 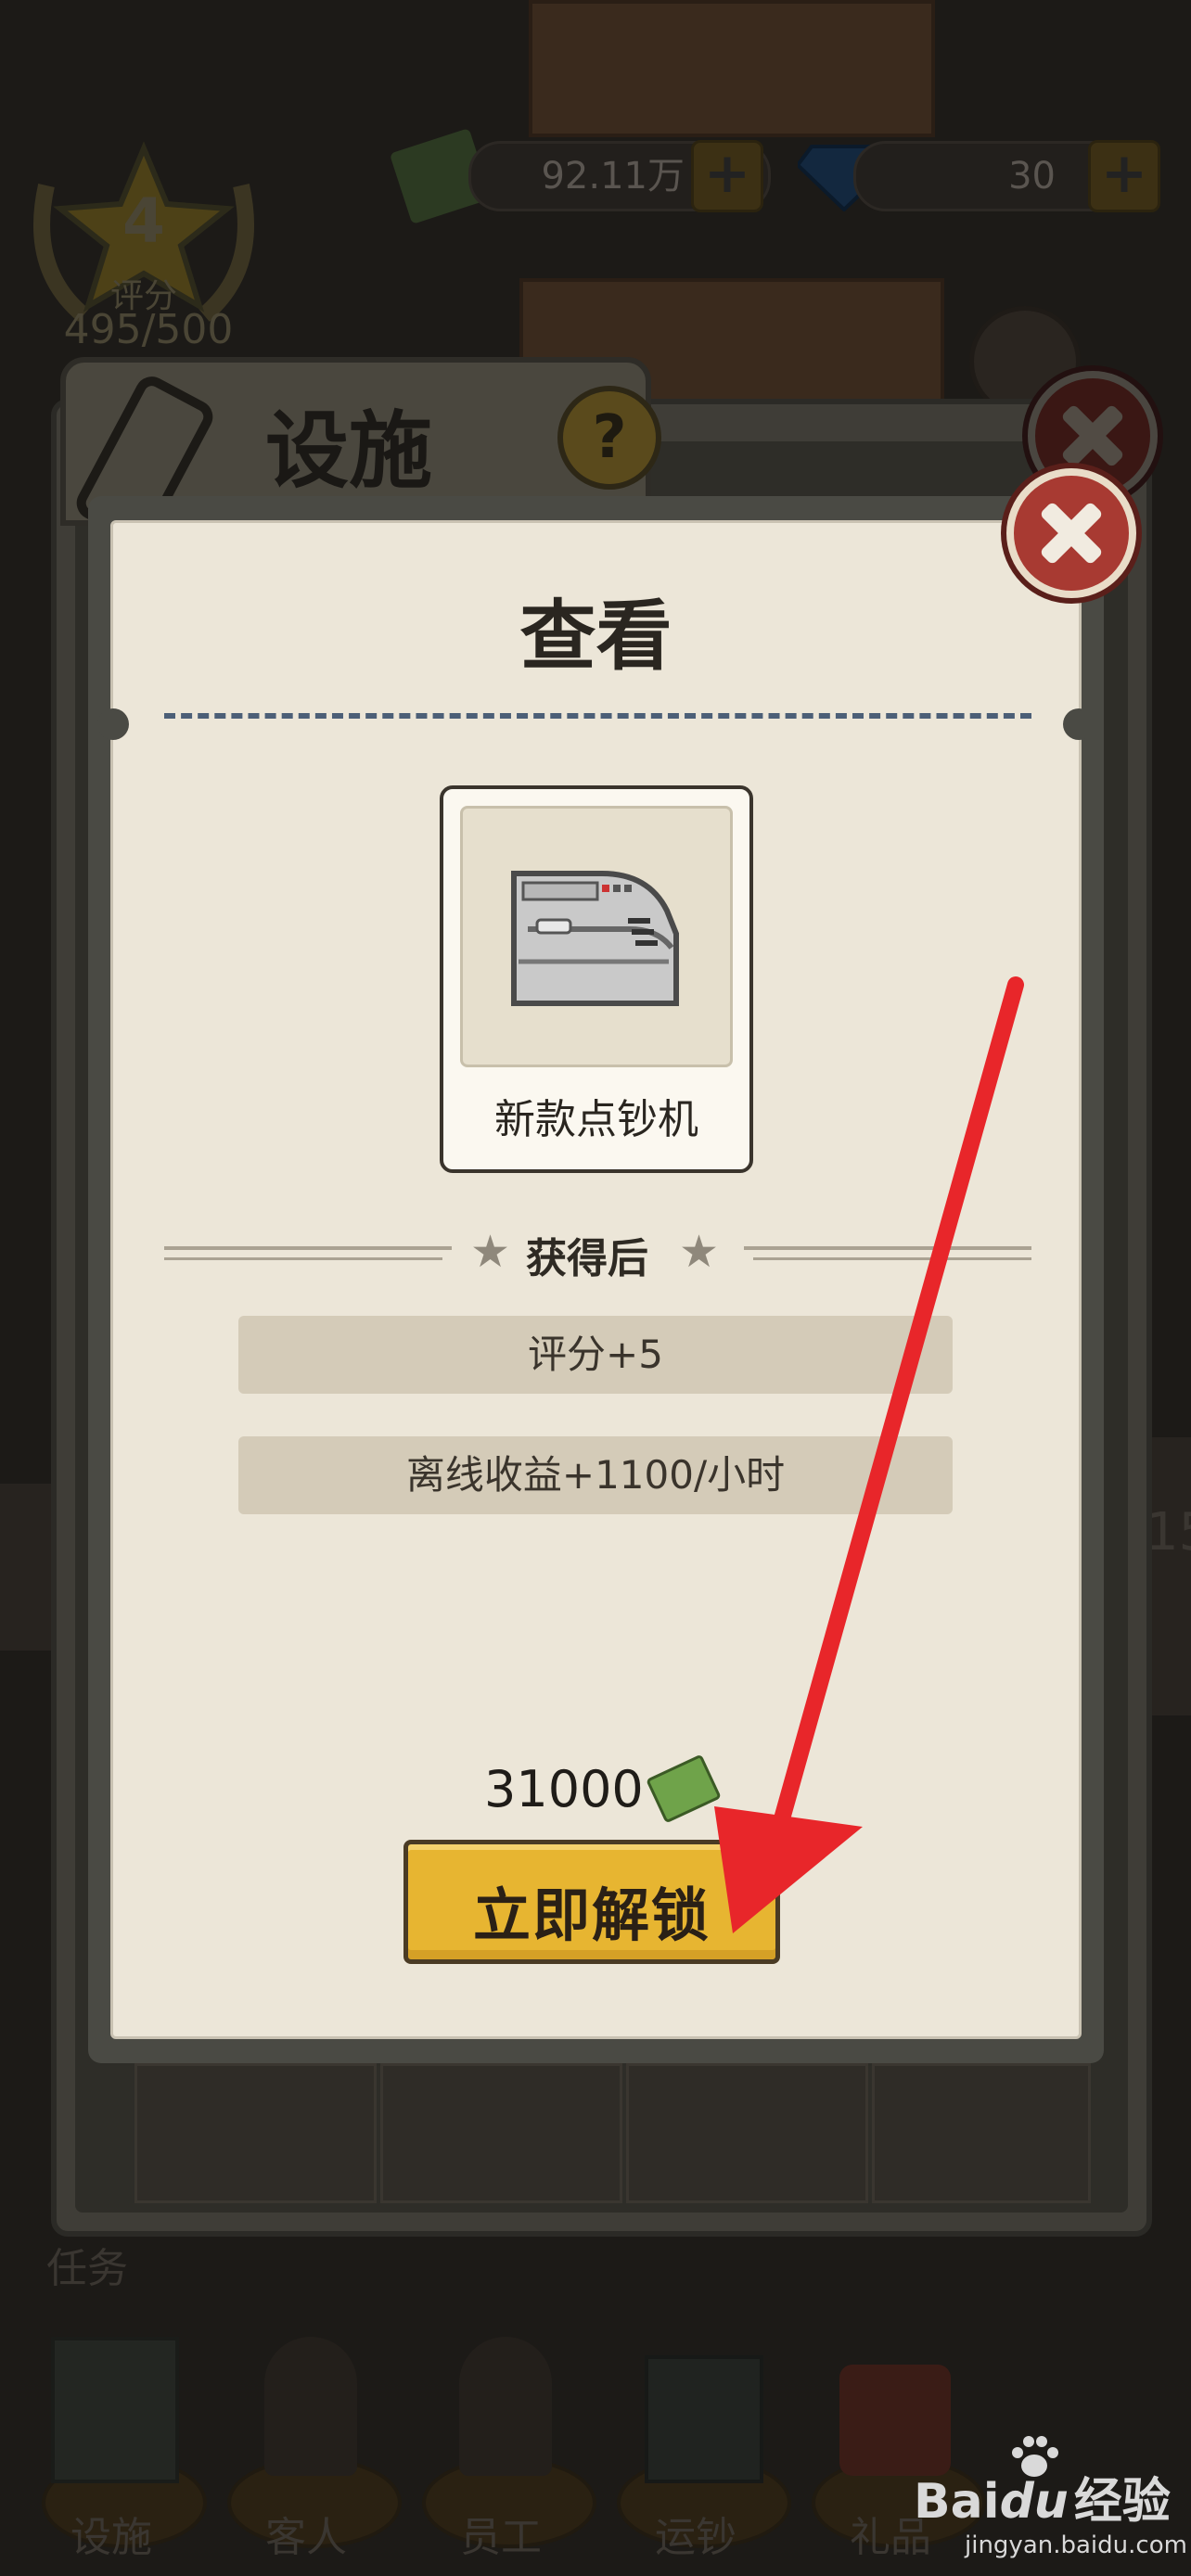 I want to click on nav-facilities: 设施, so click(x=120, y=2449).